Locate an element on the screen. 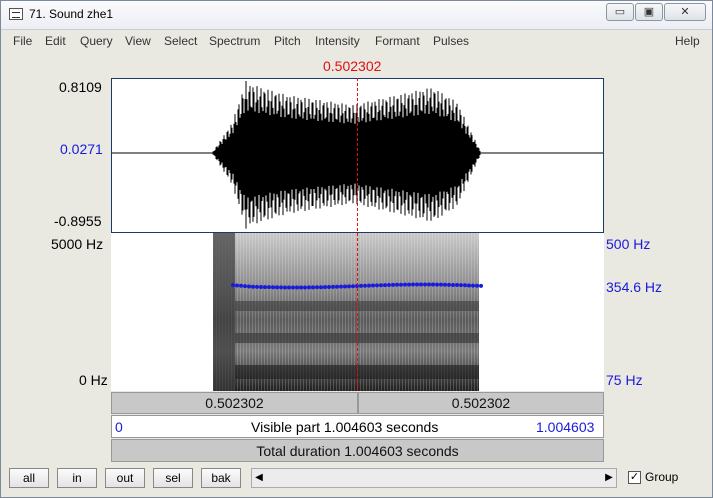  menu-file: File is located at coordinates (22, 41).